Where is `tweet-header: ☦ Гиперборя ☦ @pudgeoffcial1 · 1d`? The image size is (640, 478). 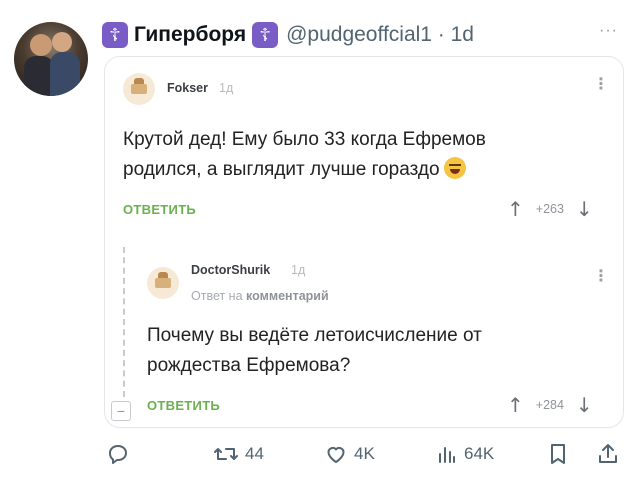
tweet-header: ☦ Гиперборя ☦ @pudgeoffcial1 · 1d is located at coordinates (288, 35).